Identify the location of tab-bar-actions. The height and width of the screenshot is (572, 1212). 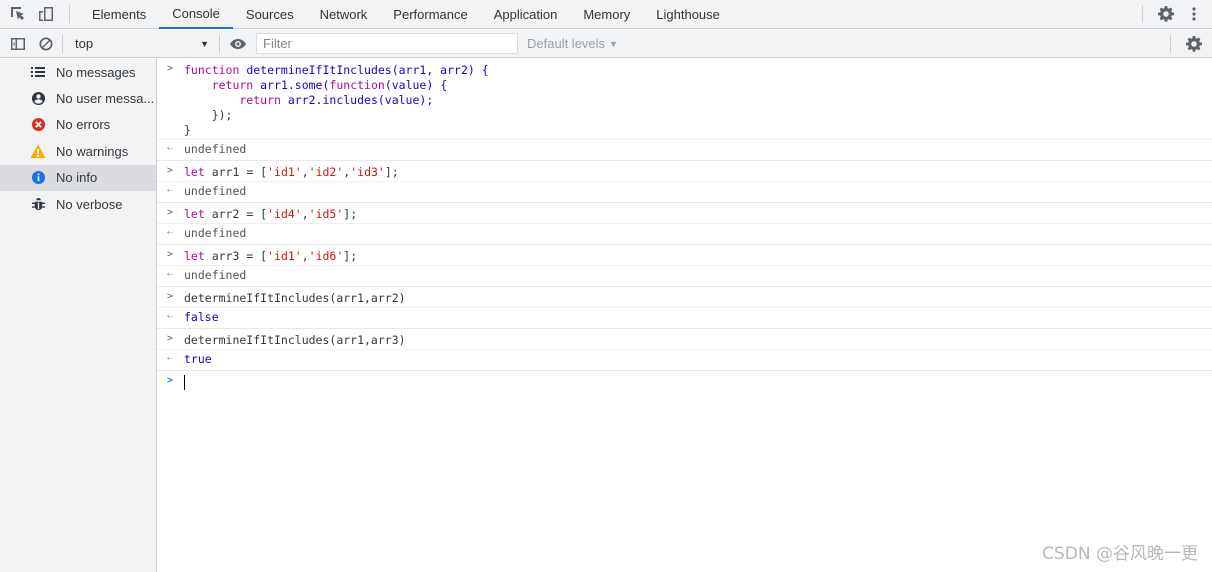
(1172, 14).